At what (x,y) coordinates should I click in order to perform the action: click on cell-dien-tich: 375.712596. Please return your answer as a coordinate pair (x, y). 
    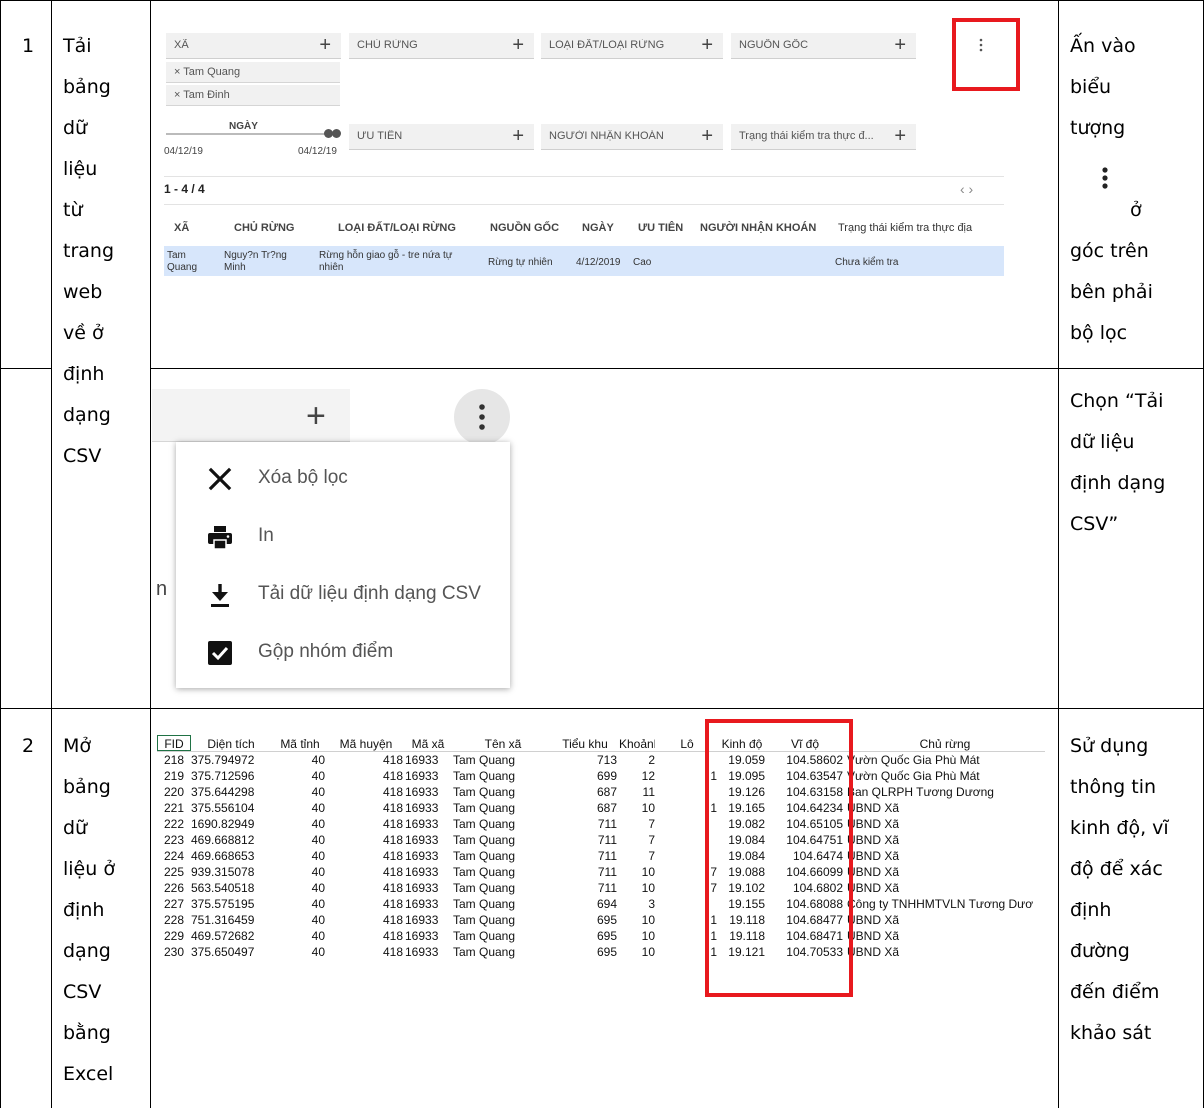
    Looking at the image, I should click on (231, 776).